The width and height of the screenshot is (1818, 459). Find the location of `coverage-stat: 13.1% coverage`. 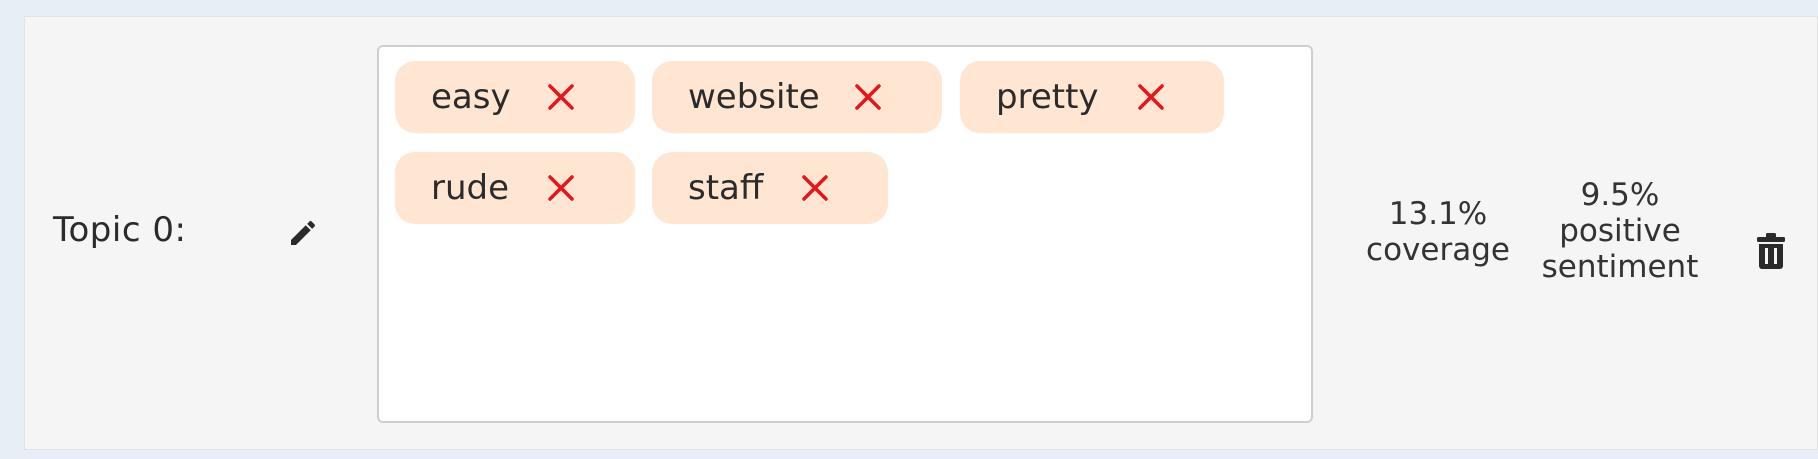

coverage-stat: 13.1% coverage is located at coordinates (1438, 232).